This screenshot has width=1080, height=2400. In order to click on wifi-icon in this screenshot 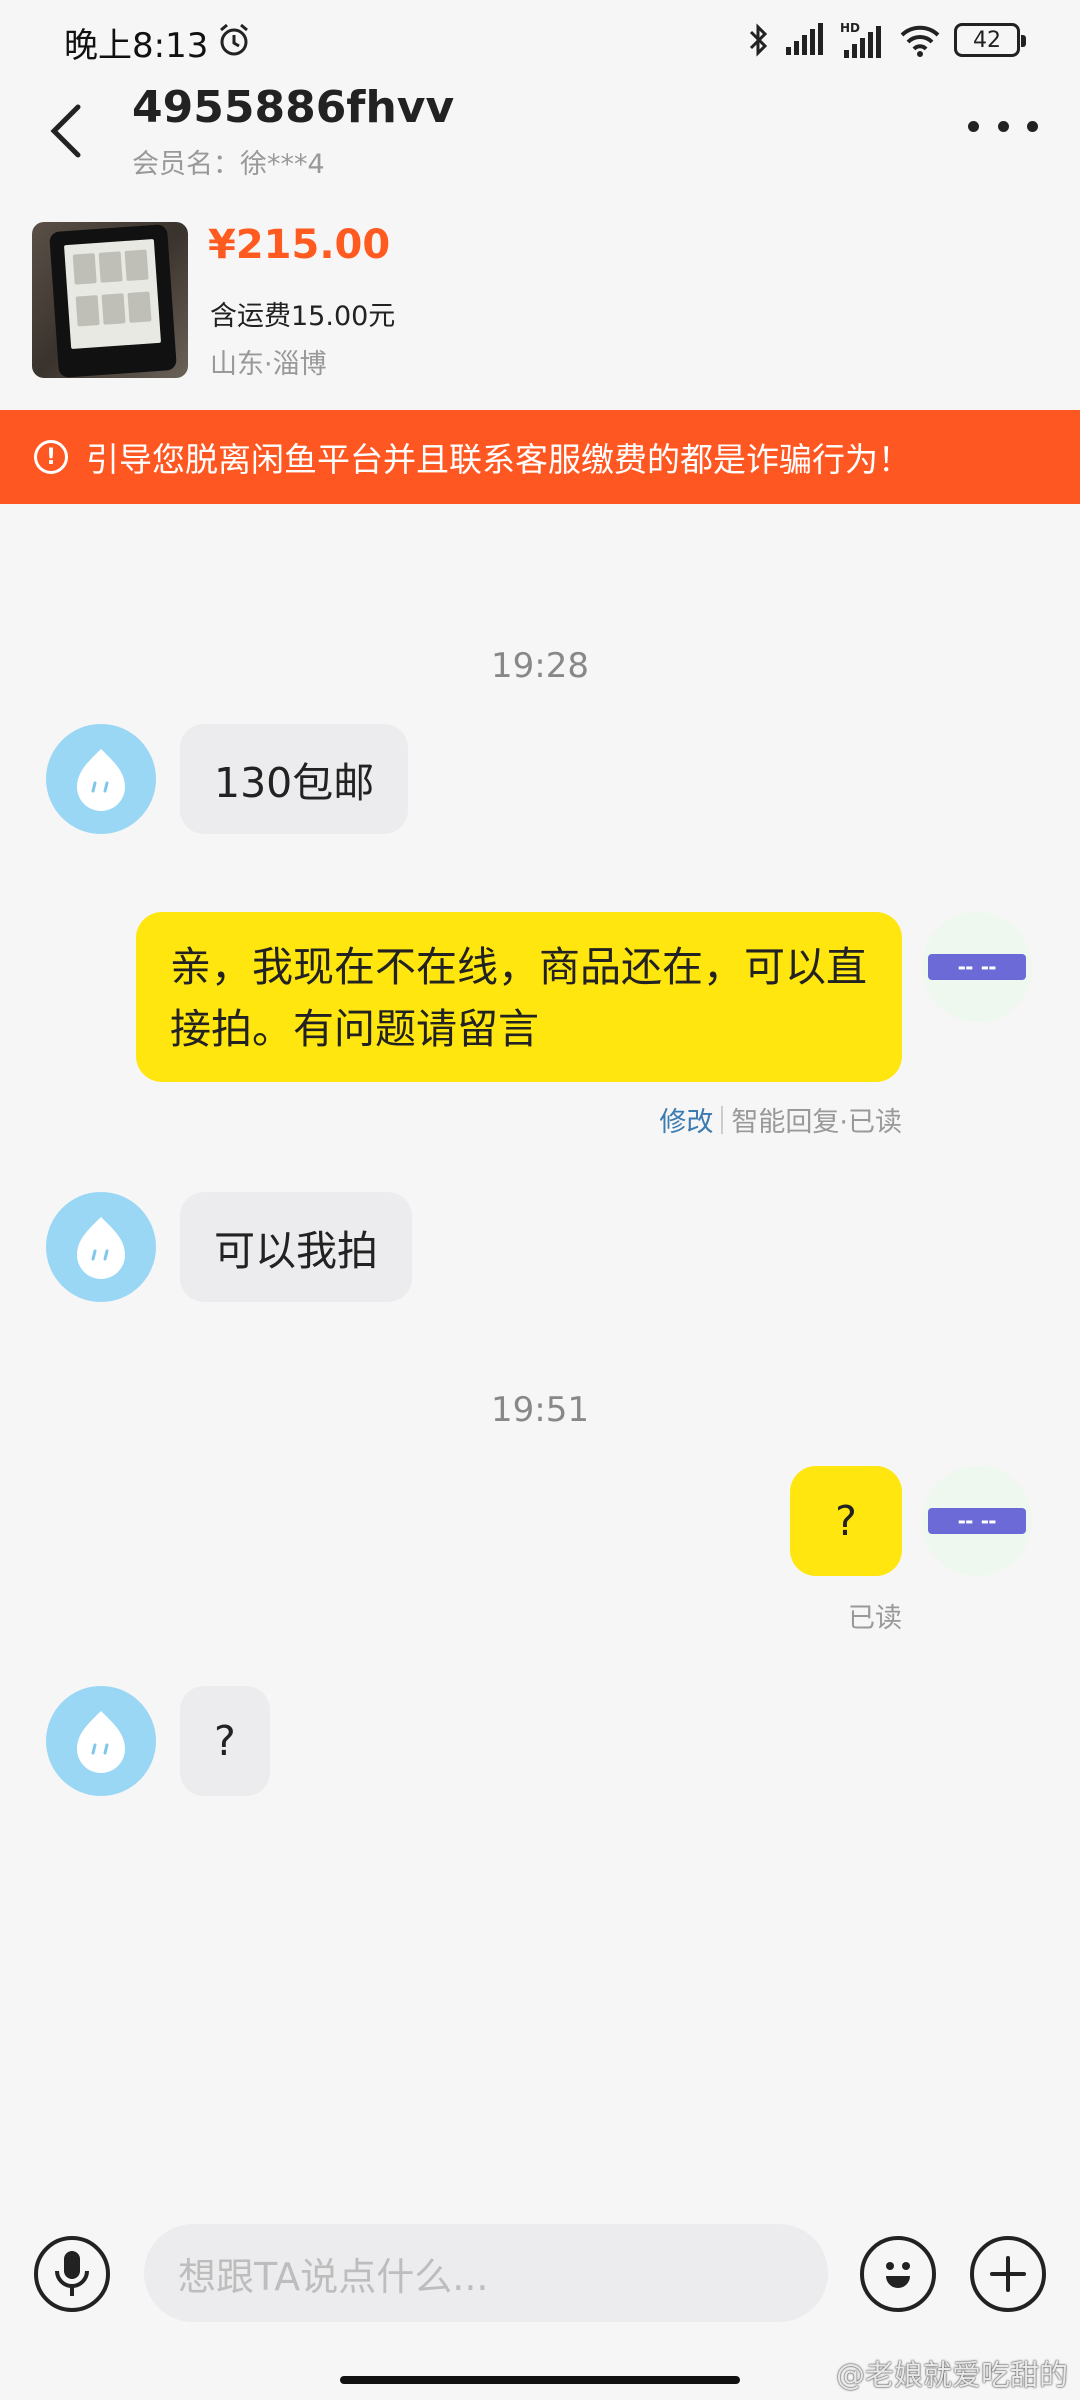, I will do `click(920, 41)`.